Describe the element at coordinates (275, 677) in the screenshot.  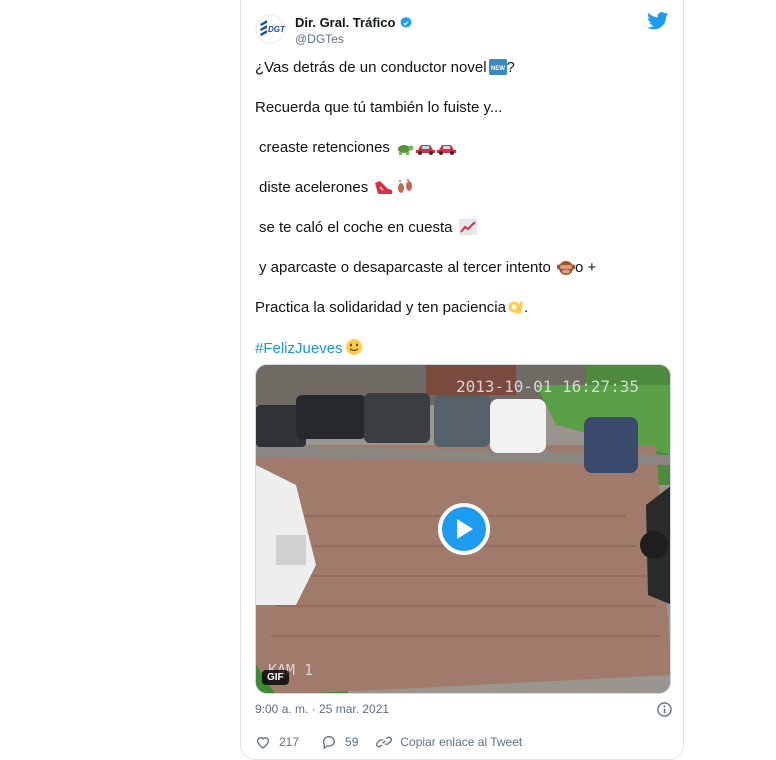
I see `gif-badge: GIF` at that location.